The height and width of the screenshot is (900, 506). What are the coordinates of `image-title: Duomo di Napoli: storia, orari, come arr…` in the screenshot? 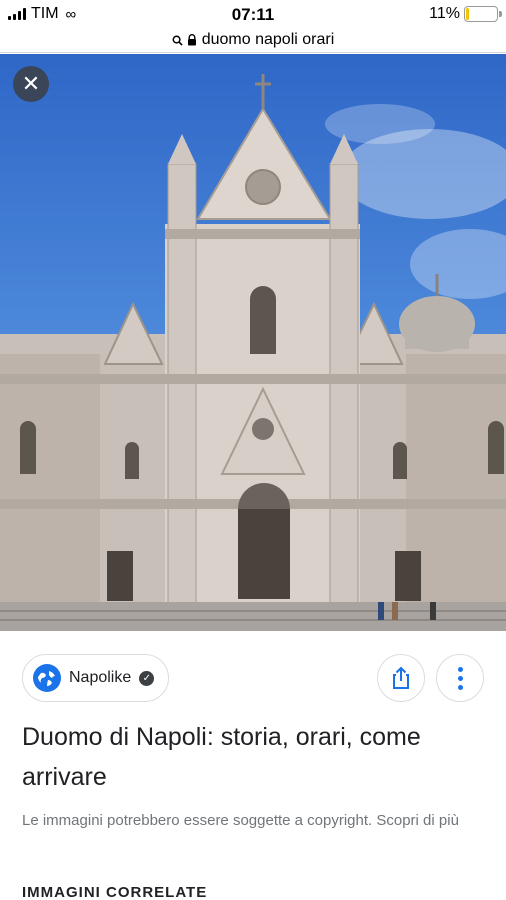 It's located at (252, 757).